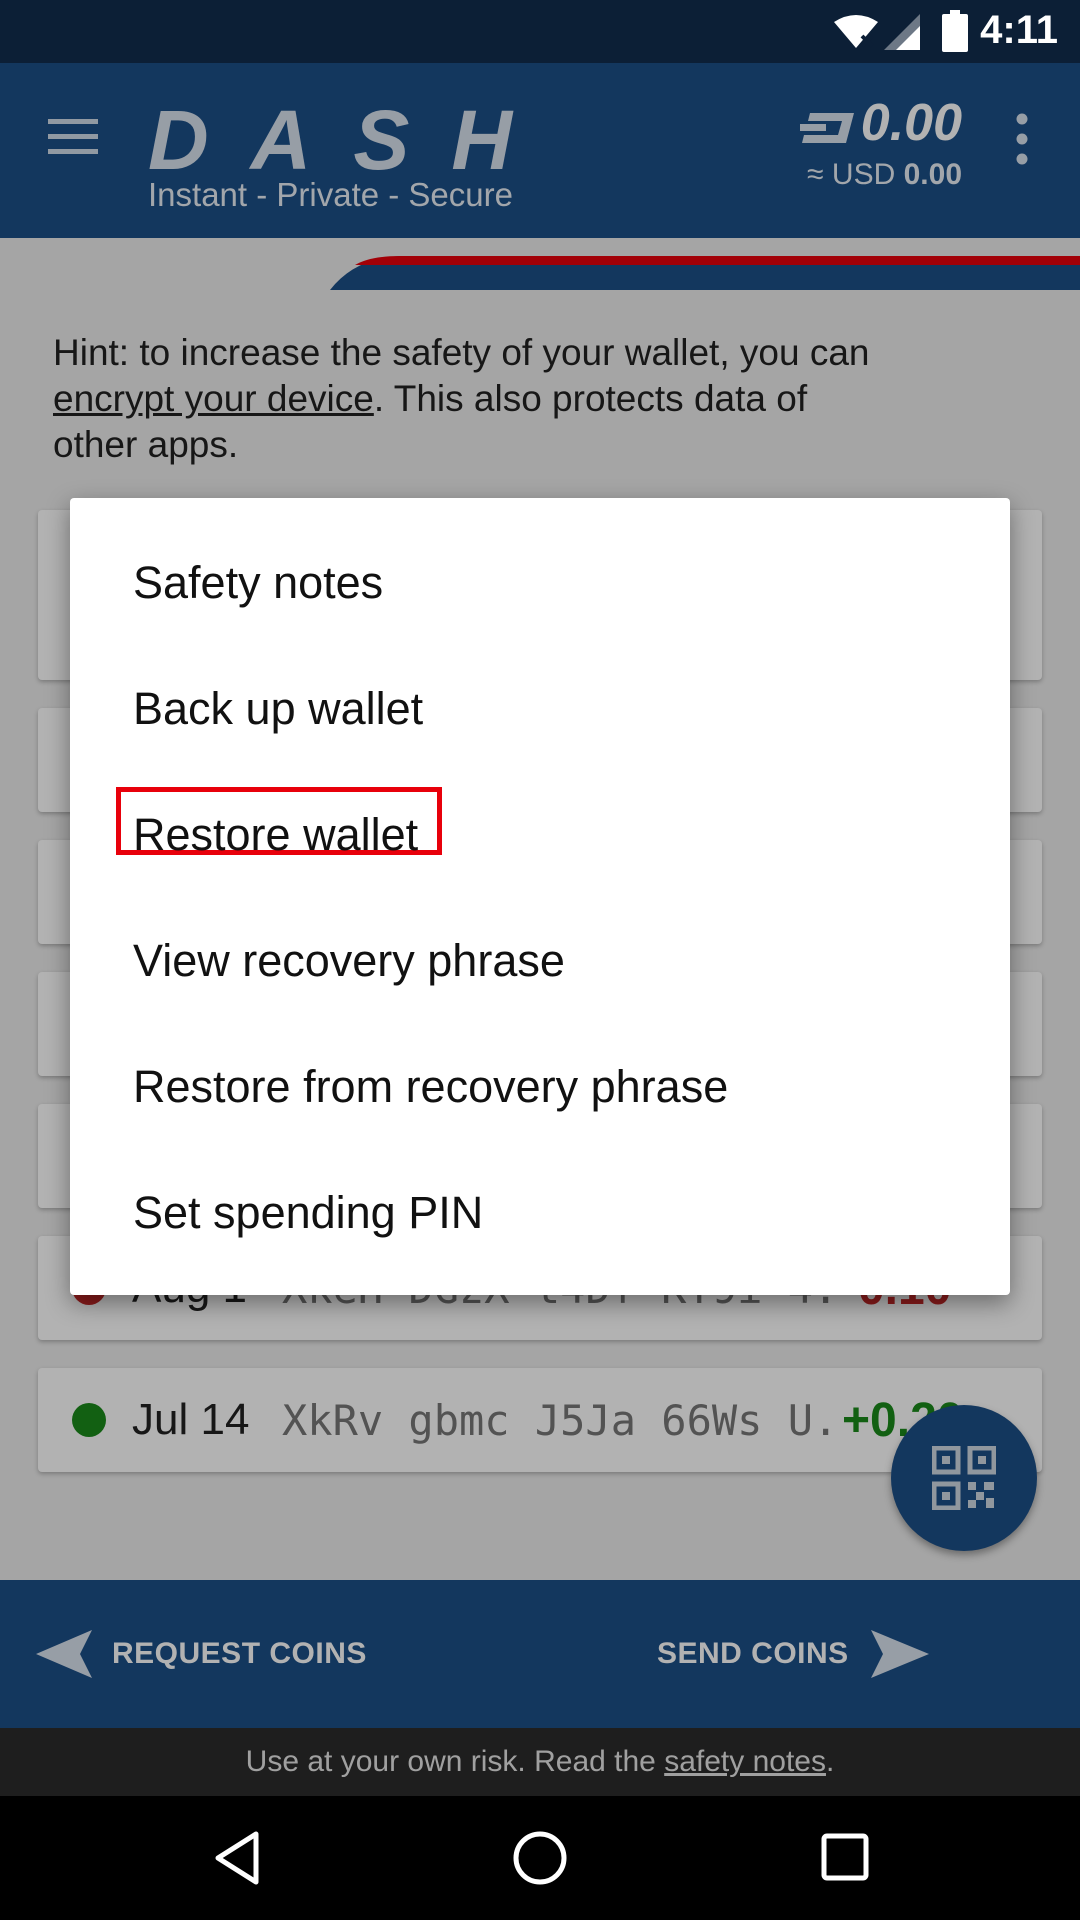 The height and width of the screenshot is (1920, 1080). What do you see at coordinates (237, 1858) in the screenshot?
I see `back-icon` at bounding box center [237, 1858].